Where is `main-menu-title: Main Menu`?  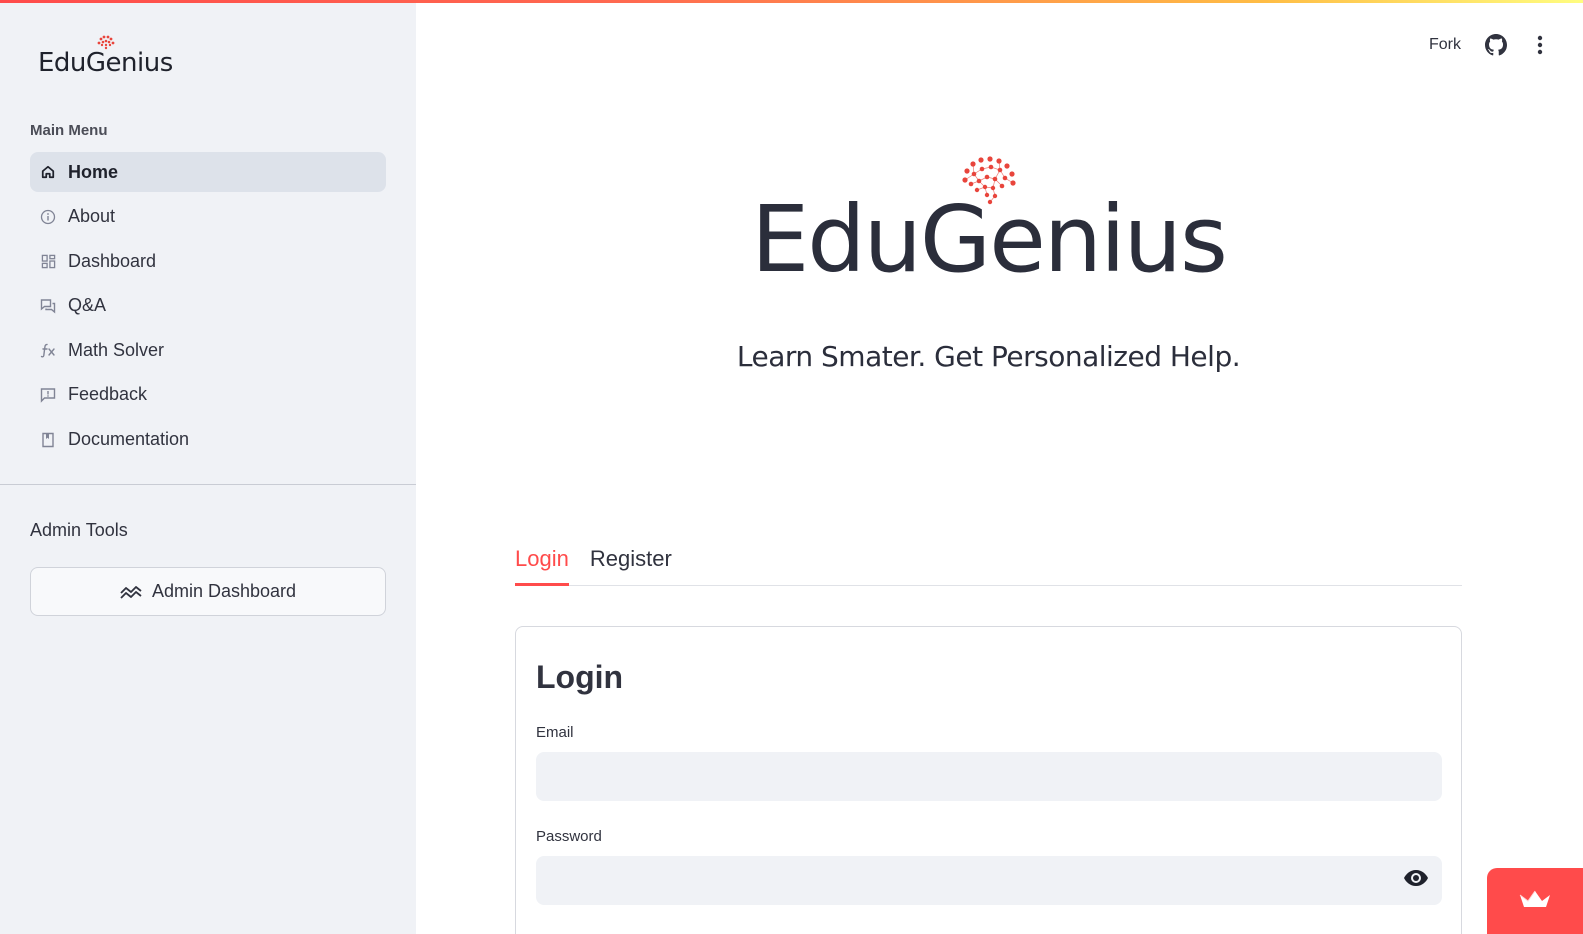 main-menu-title: Main Menu is located at coordinates (69, 130).